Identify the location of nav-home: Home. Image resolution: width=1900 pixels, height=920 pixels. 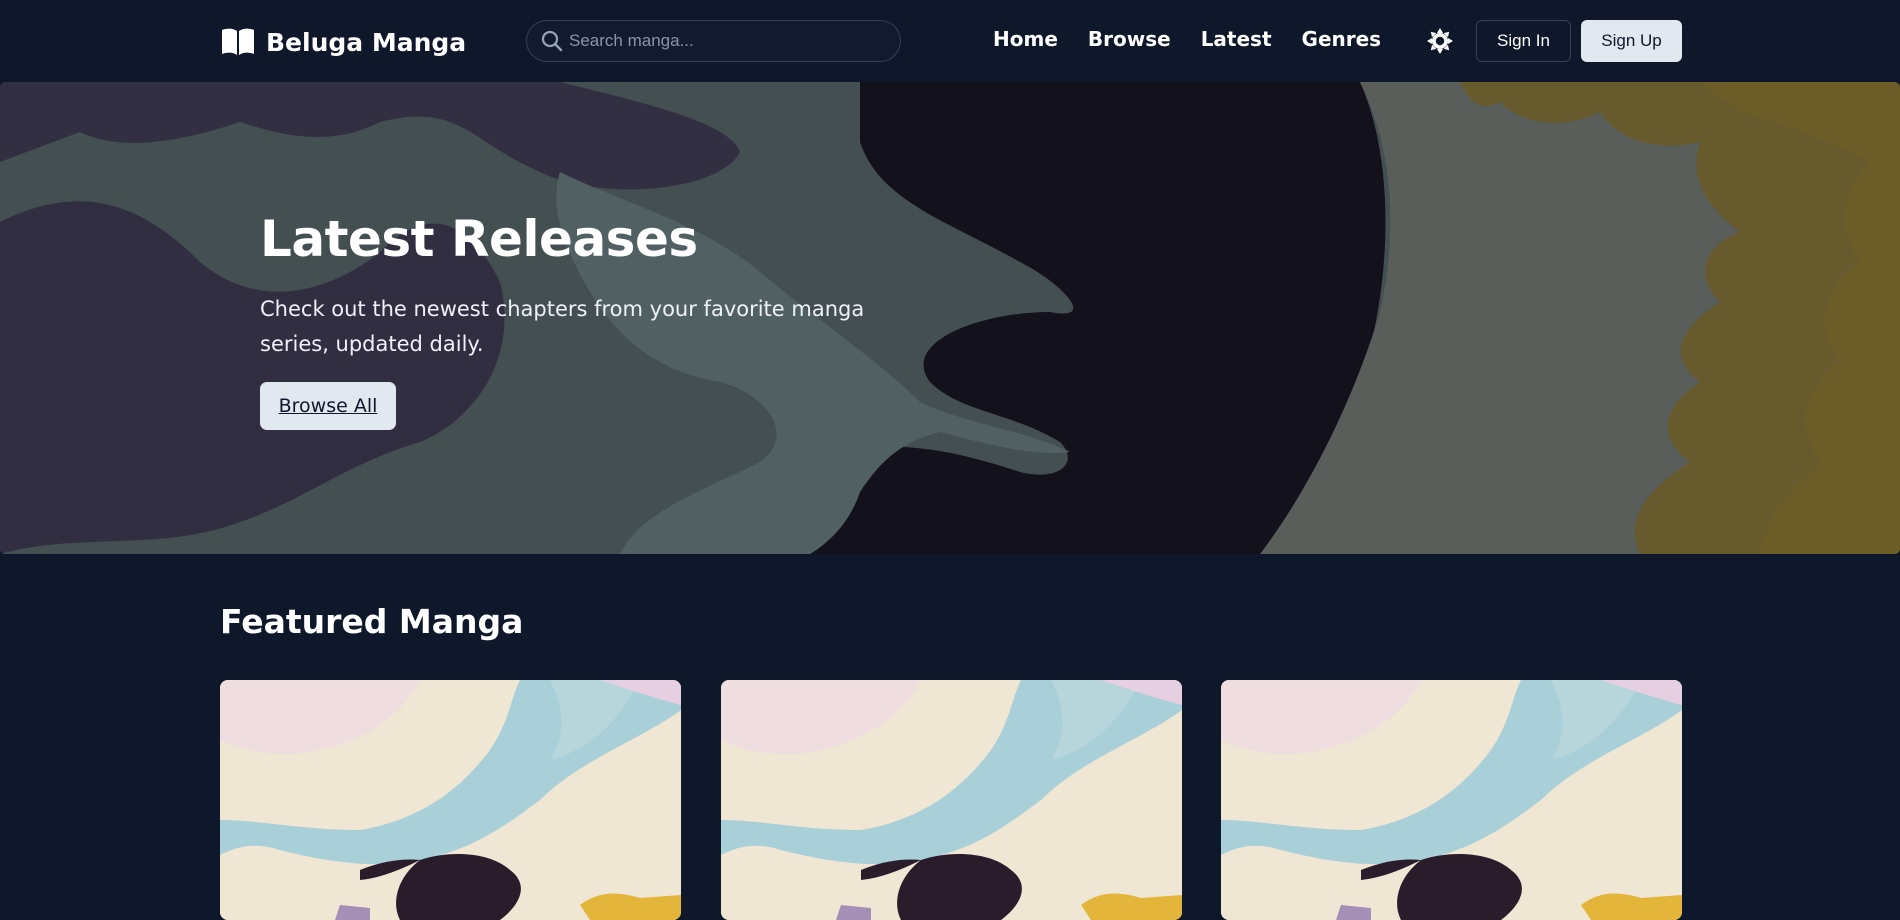
(1025, 39).